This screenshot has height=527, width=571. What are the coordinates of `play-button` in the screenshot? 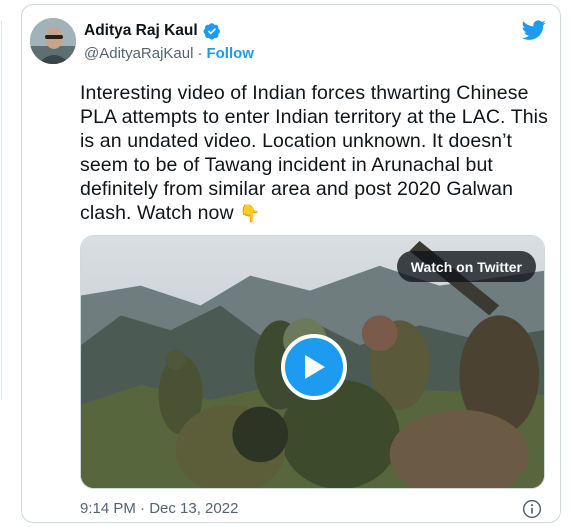 It's located at (314, 367).